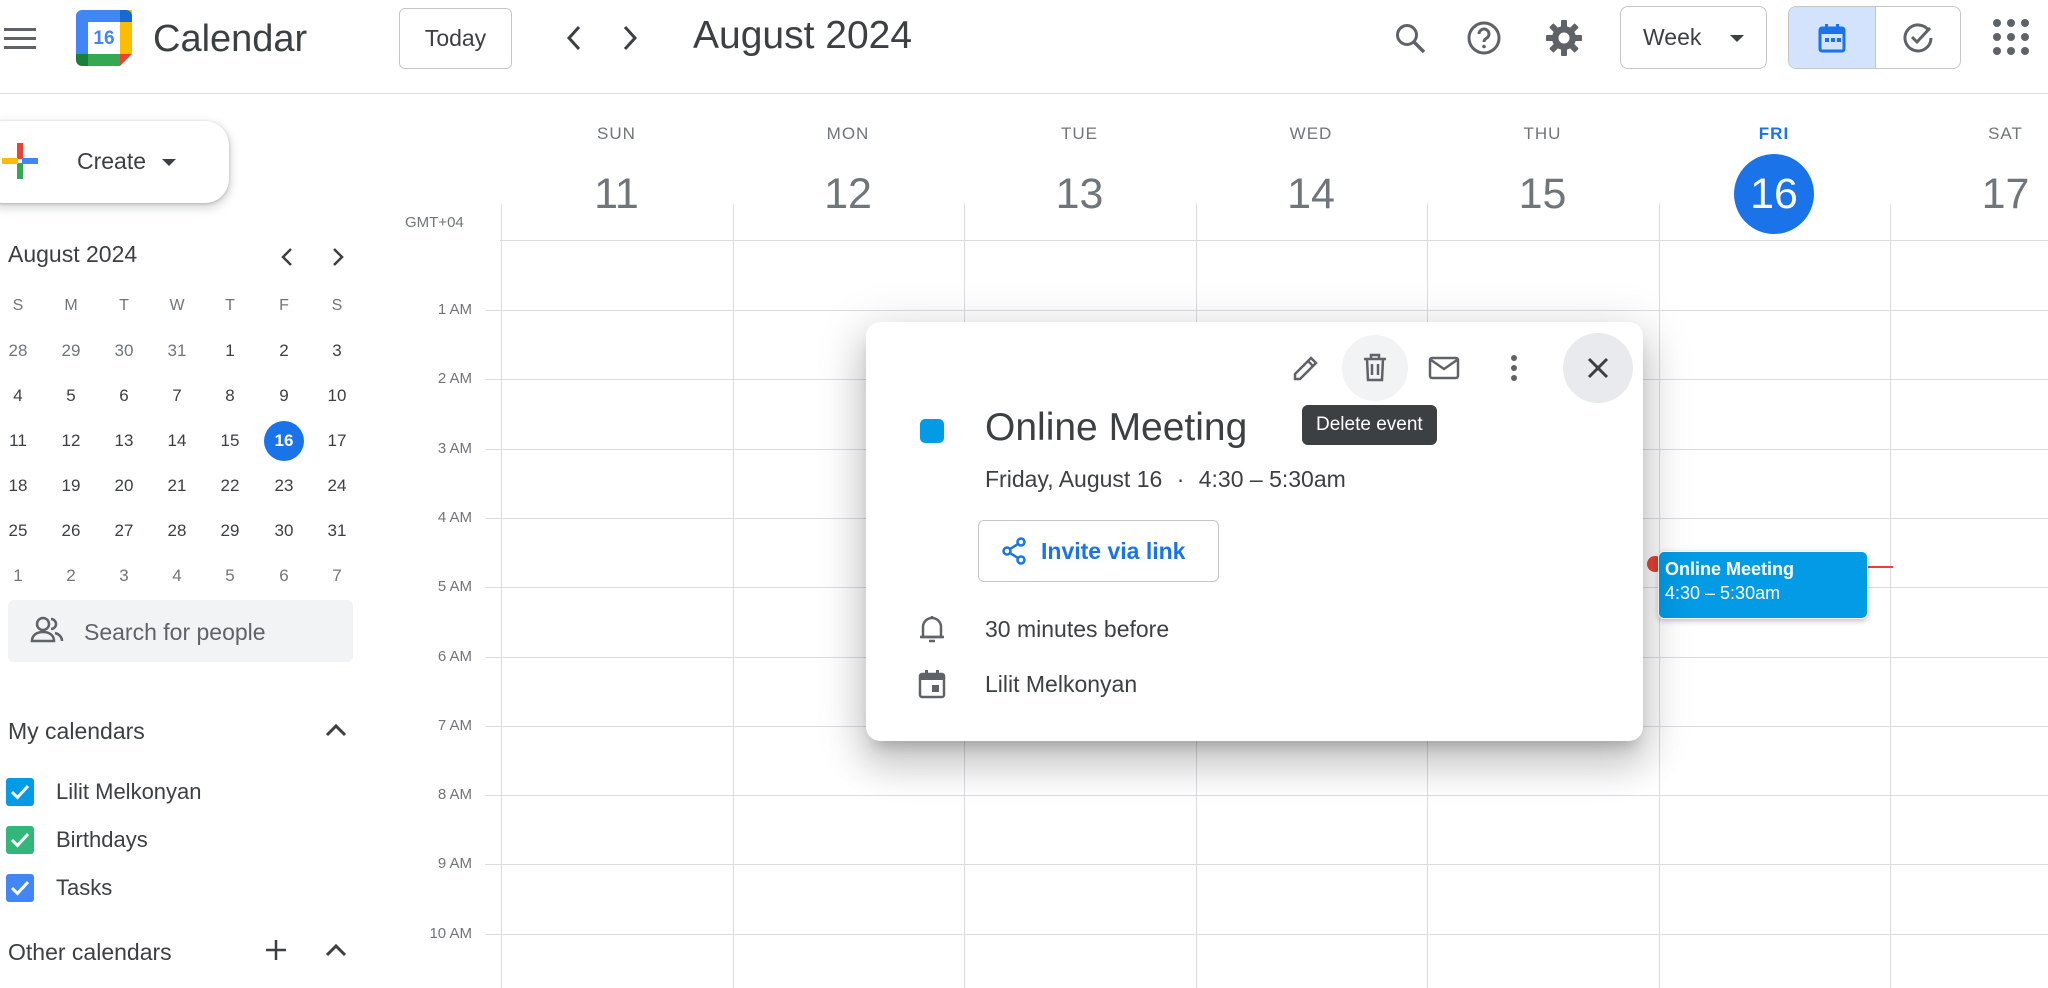  Describe the element at coordinates (454, 309) in the screenshot. I see `hour-label: 1 AM` at that location.